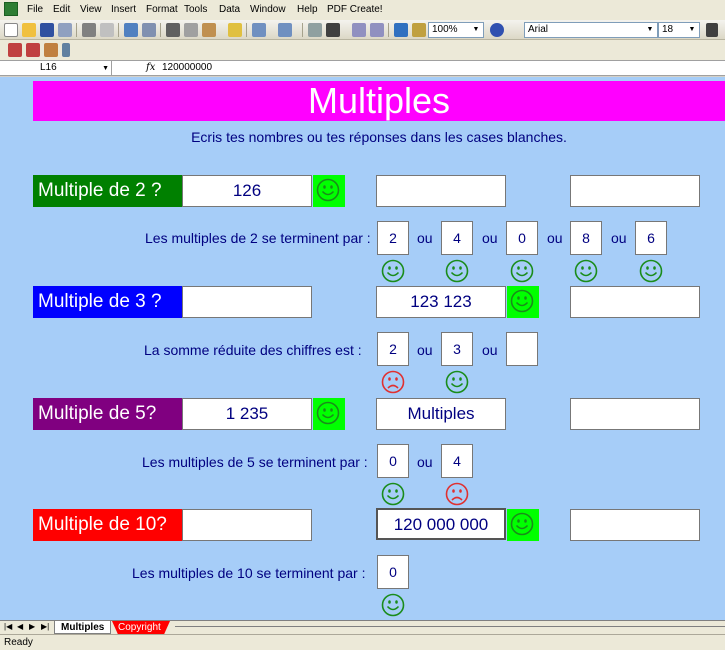 The image size is (725, 650). I want to click on pdf-email-icon, so click(33, 50).